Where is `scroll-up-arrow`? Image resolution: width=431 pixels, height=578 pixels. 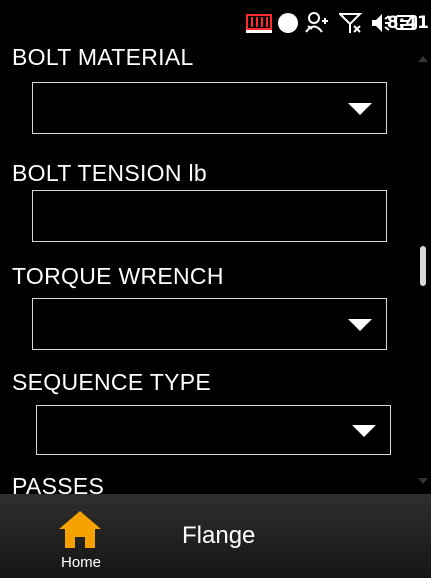
scroll-up-arrow is located at coordinates (423, 59).